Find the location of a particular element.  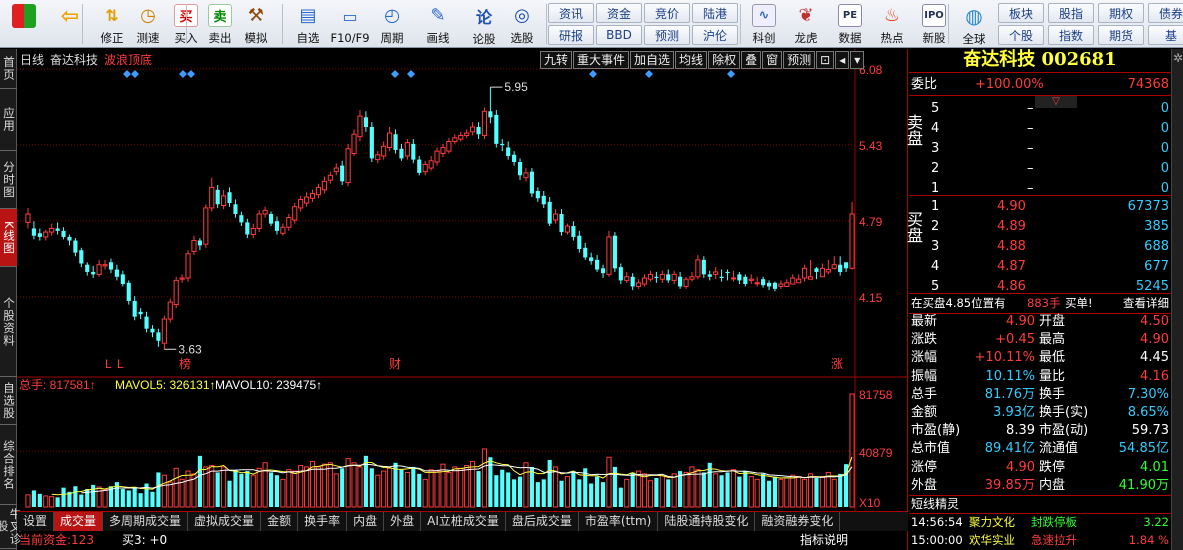

toolbar-lunguo-button: 论论股 is located at coordinates (484, 24).